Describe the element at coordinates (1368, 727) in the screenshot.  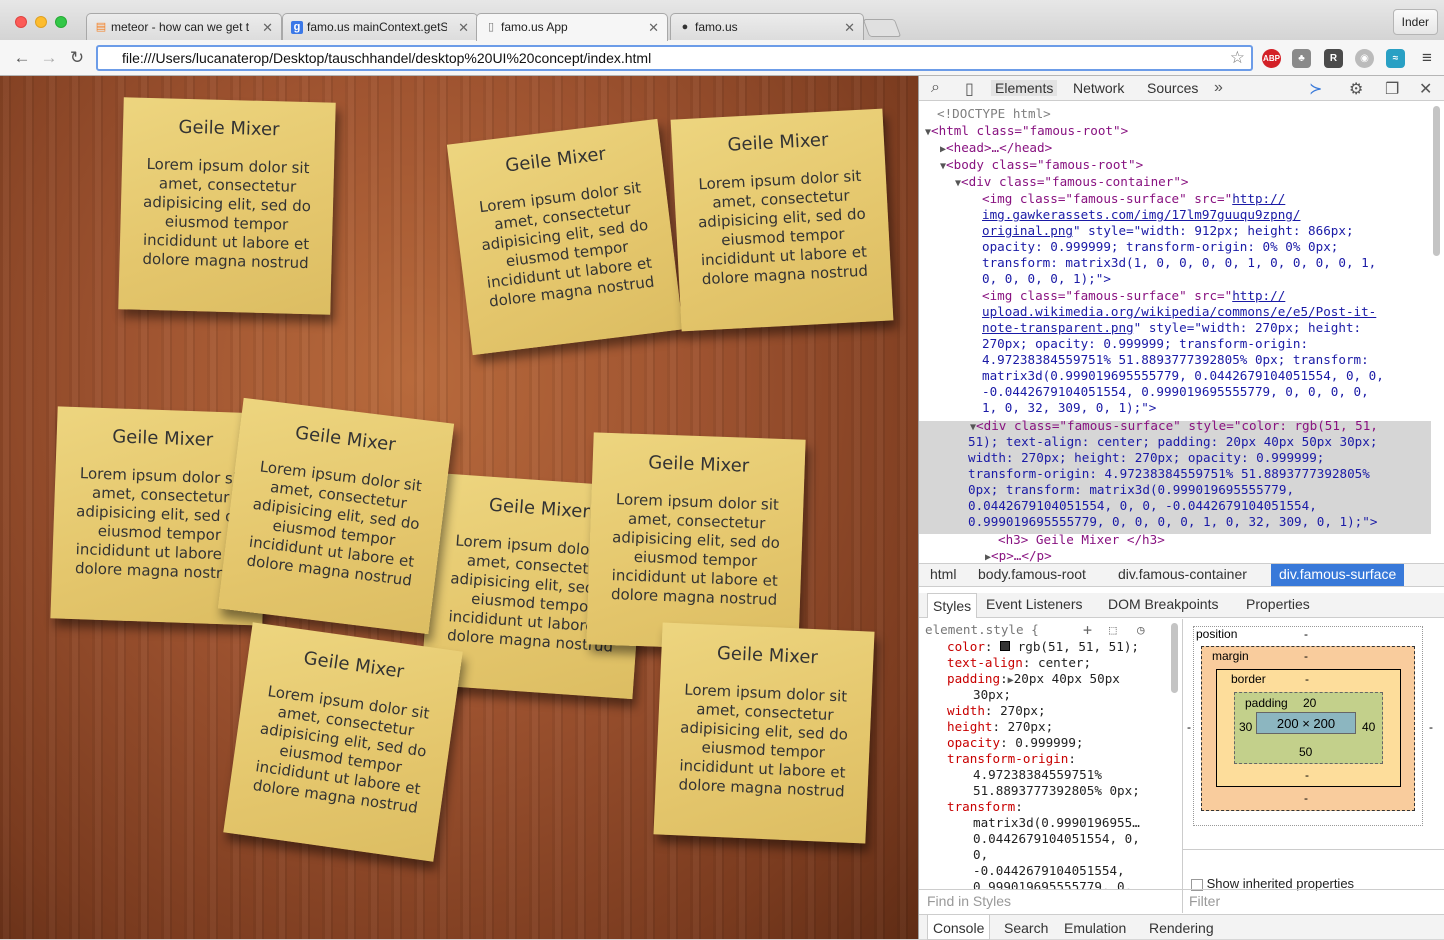
I see `padding-right-value: 40` at that location.